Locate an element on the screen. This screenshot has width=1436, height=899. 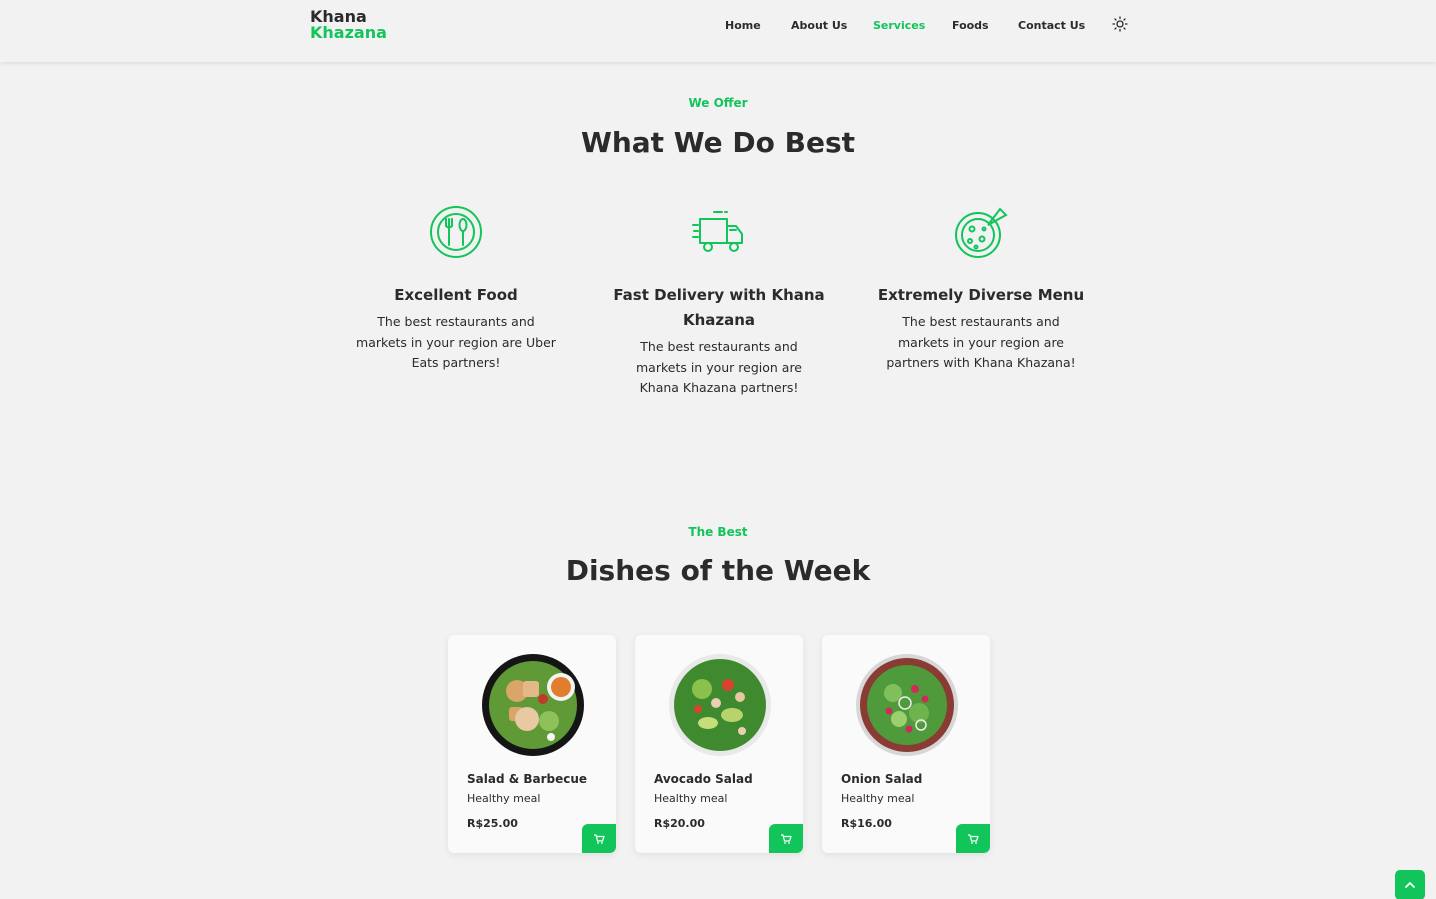
nav-about-us: About Us is located at coordinates (819, 25).